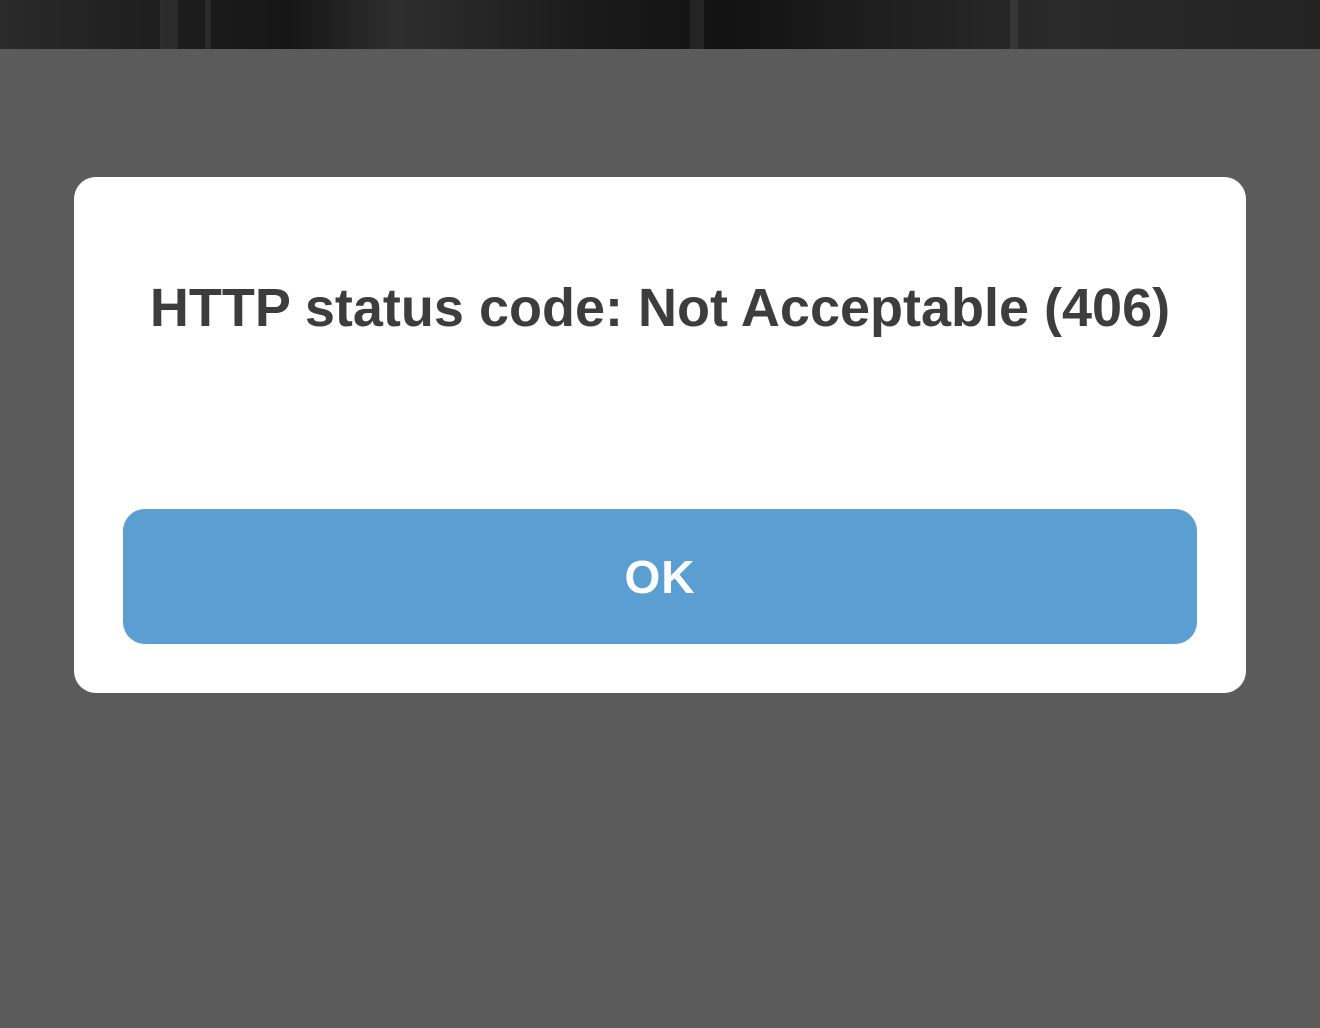  Describe the element at coordinates (660, 24) in the screenshot. I see `background-content-strip` at that location.